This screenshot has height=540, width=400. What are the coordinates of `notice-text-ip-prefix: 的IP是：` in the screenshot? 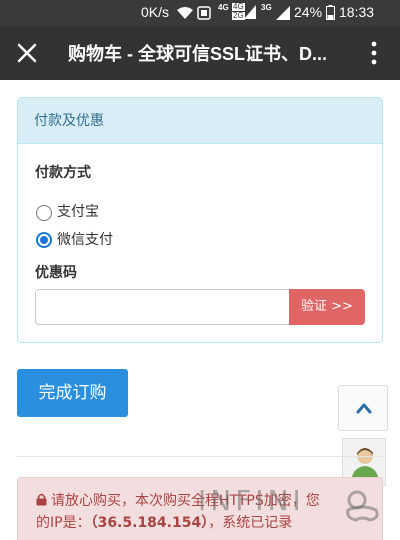 It's located at (63, 523).